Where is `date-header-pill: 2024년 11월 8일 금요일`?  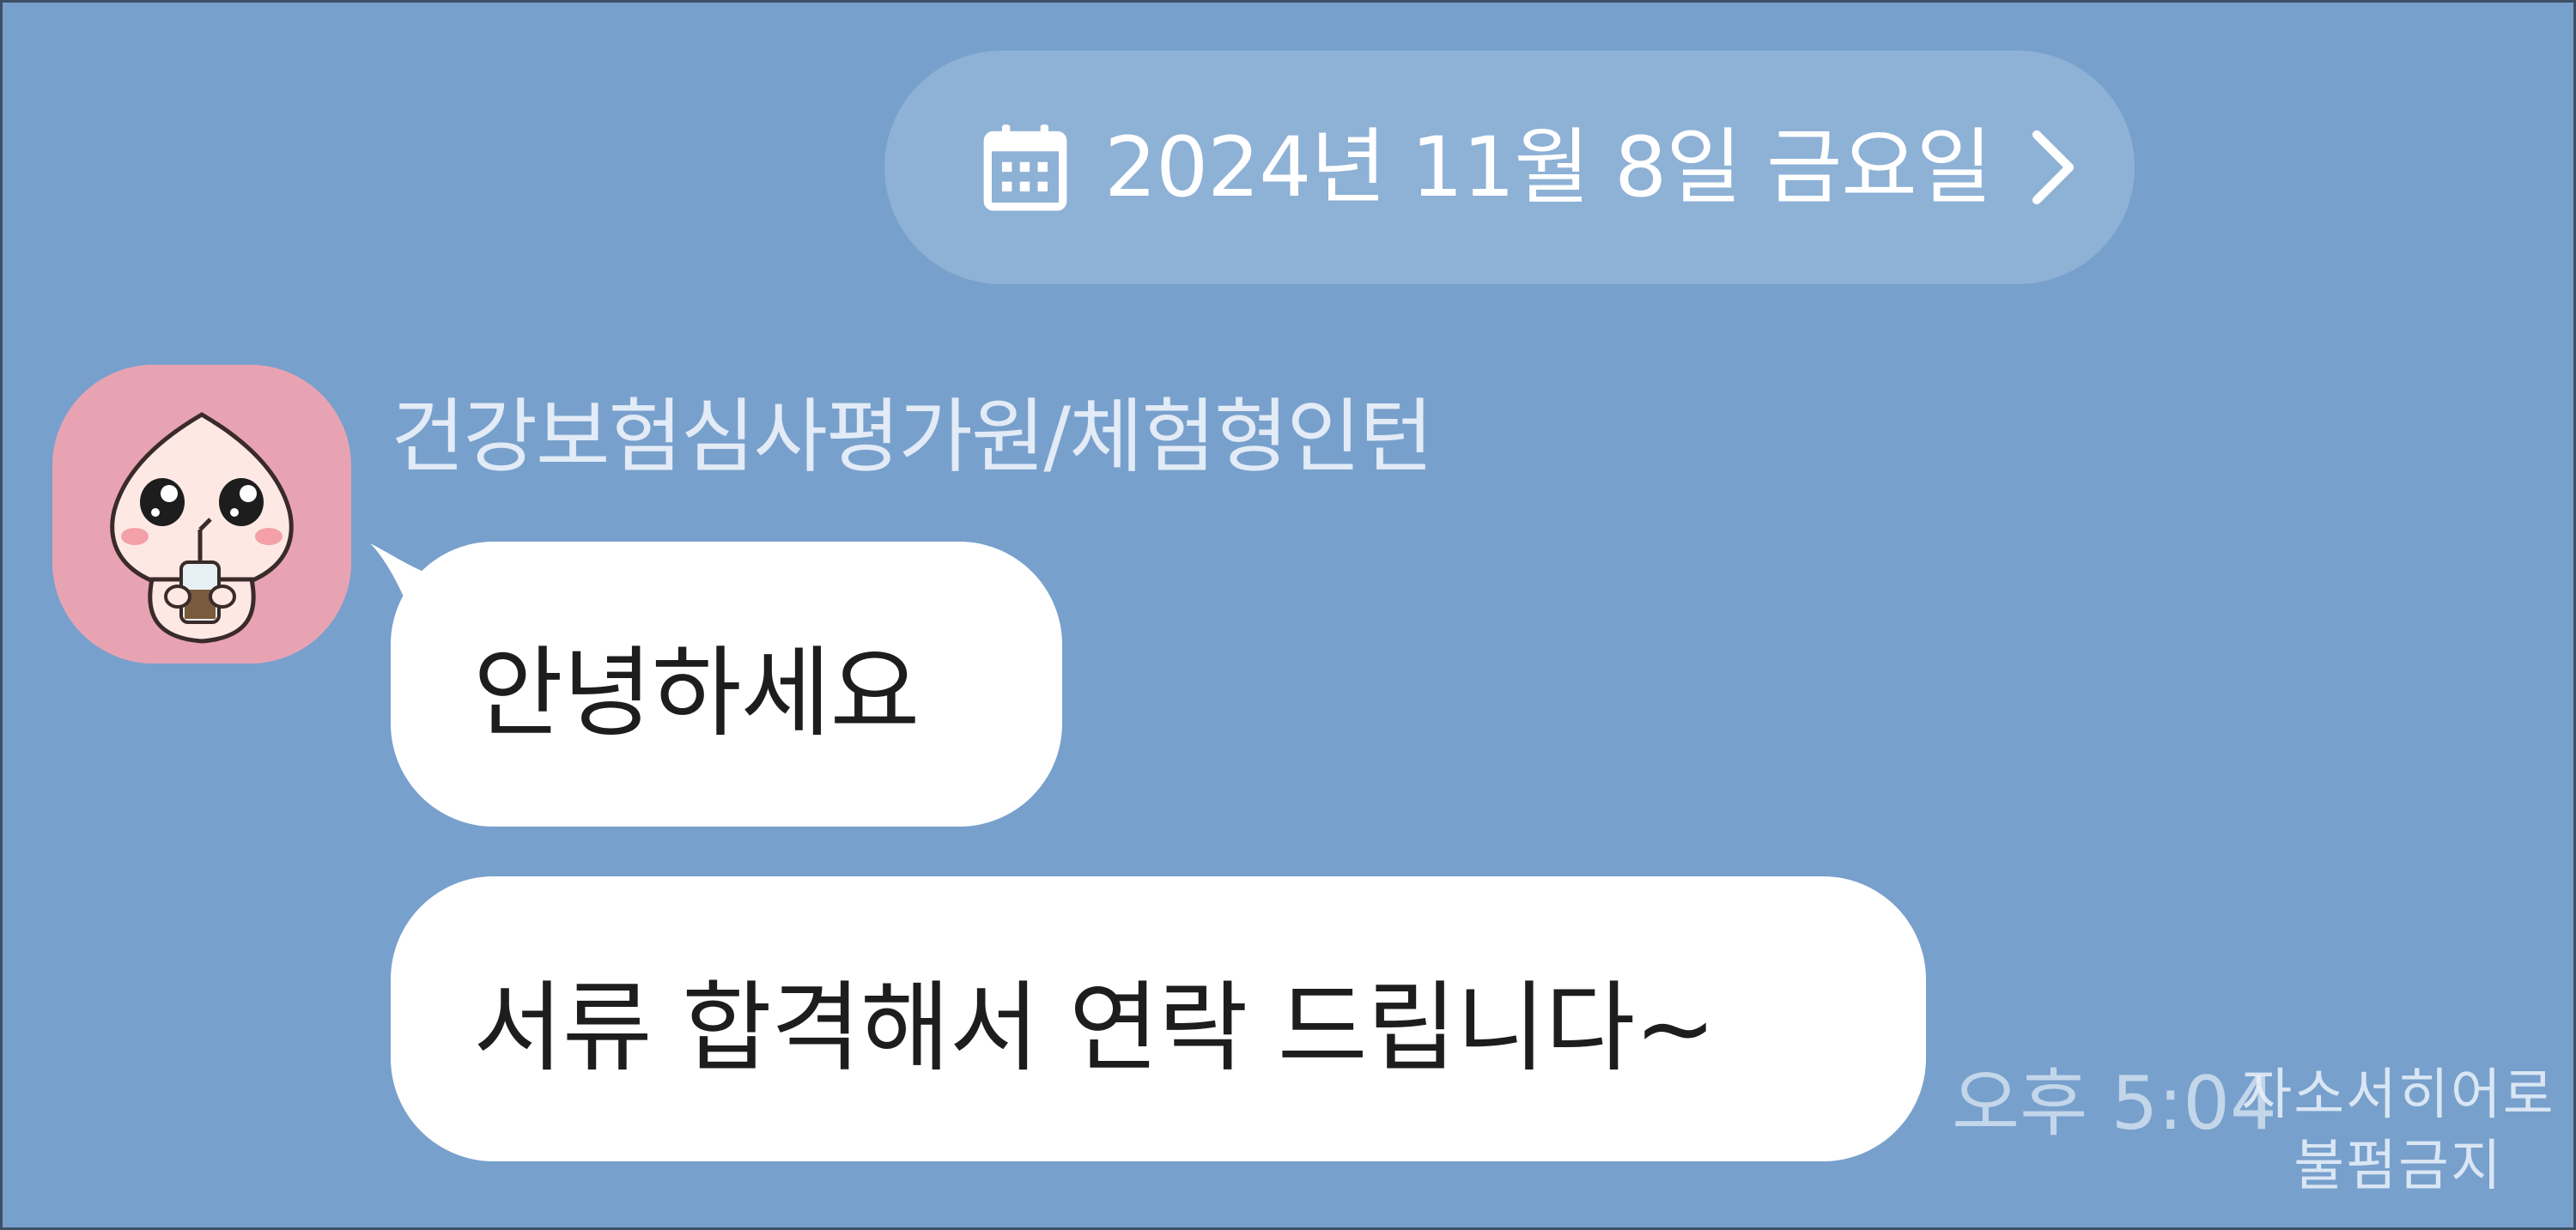 date-header-pill: 2024년 11월 8일 금요일 is located at coordinates (1510, 168).